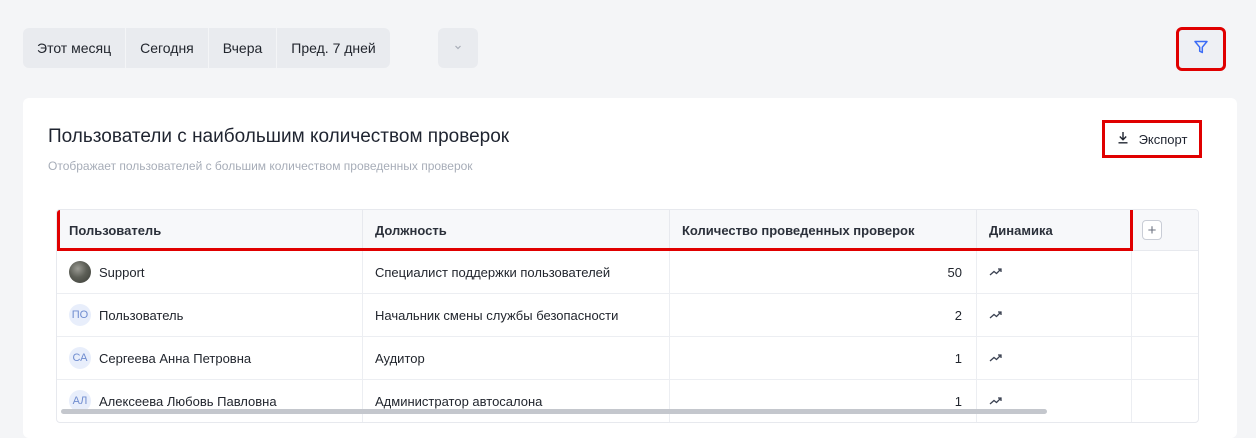 The height and width of the screenshot is (438, 1256). Describe the element at coordinates (823, 272) in the screenshot. I see `count-cell: 50` at that location.